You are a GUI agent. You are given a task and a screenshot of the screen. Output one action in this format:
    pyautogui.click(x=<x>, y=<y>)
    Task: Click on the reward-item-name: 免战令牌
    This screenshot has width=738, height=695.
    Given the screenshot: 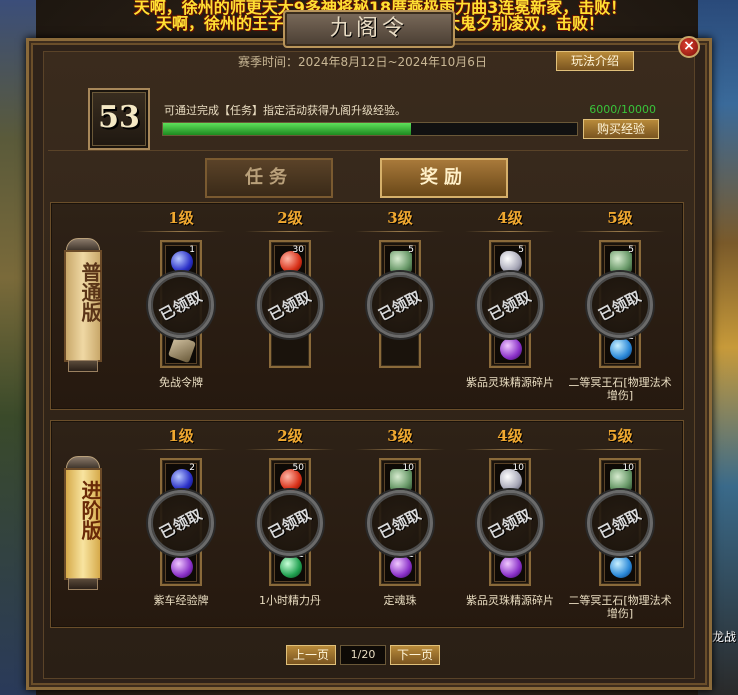 What is the action you would take?
    pyautogui.click(x=181, y=382)
    